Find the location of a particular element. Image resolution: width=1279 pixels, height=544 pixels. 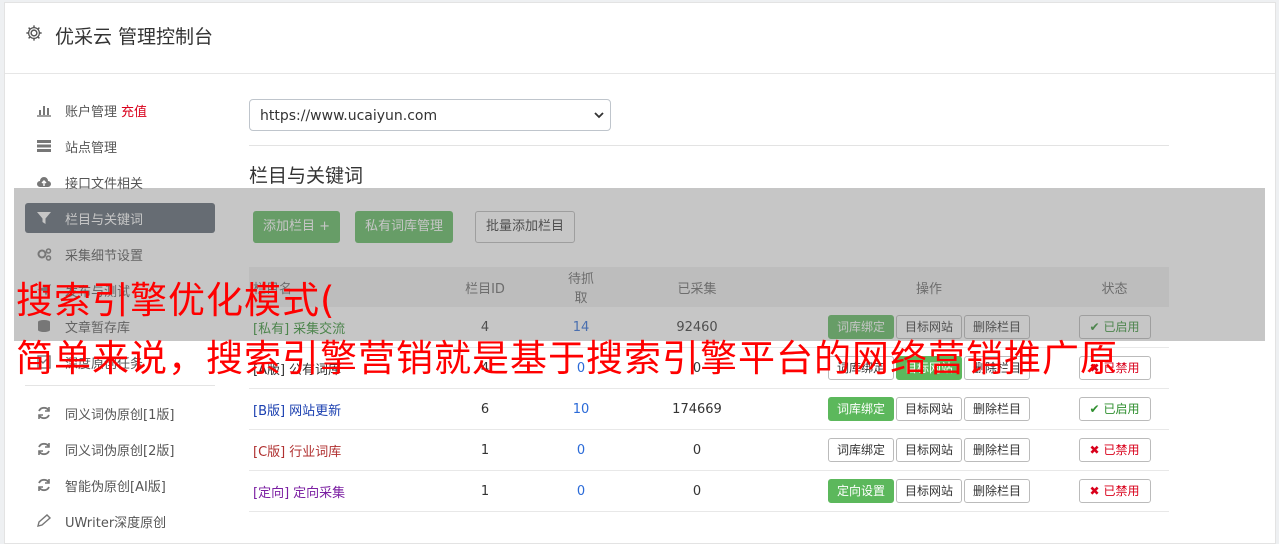

sidebar-item-tool-0: 同义词伪原创[1版] is located at coordinates (120, 413).